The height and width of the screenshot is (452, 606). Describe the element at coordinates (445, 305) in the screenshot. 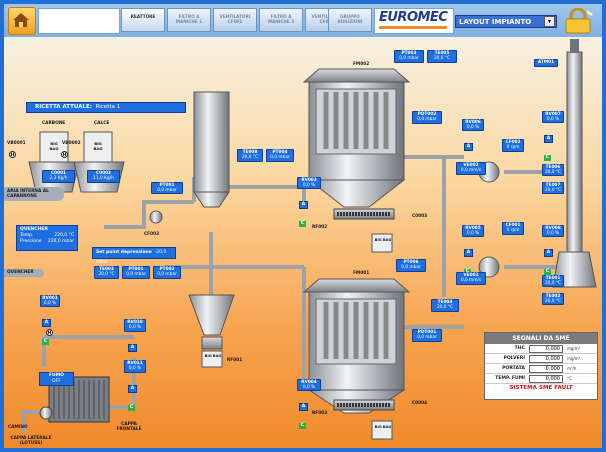

I see `te004-readout: TE004 20,0 °C` at that location.